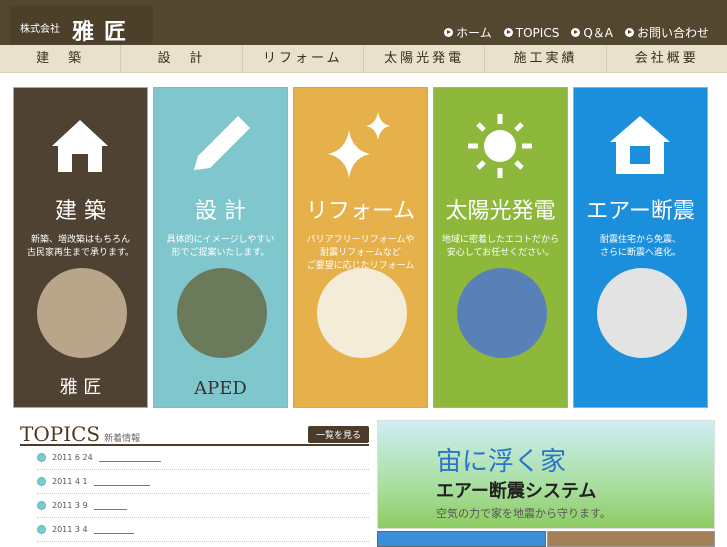  I want to click on view-all-button: 一覧を見る, so click(338, 434).